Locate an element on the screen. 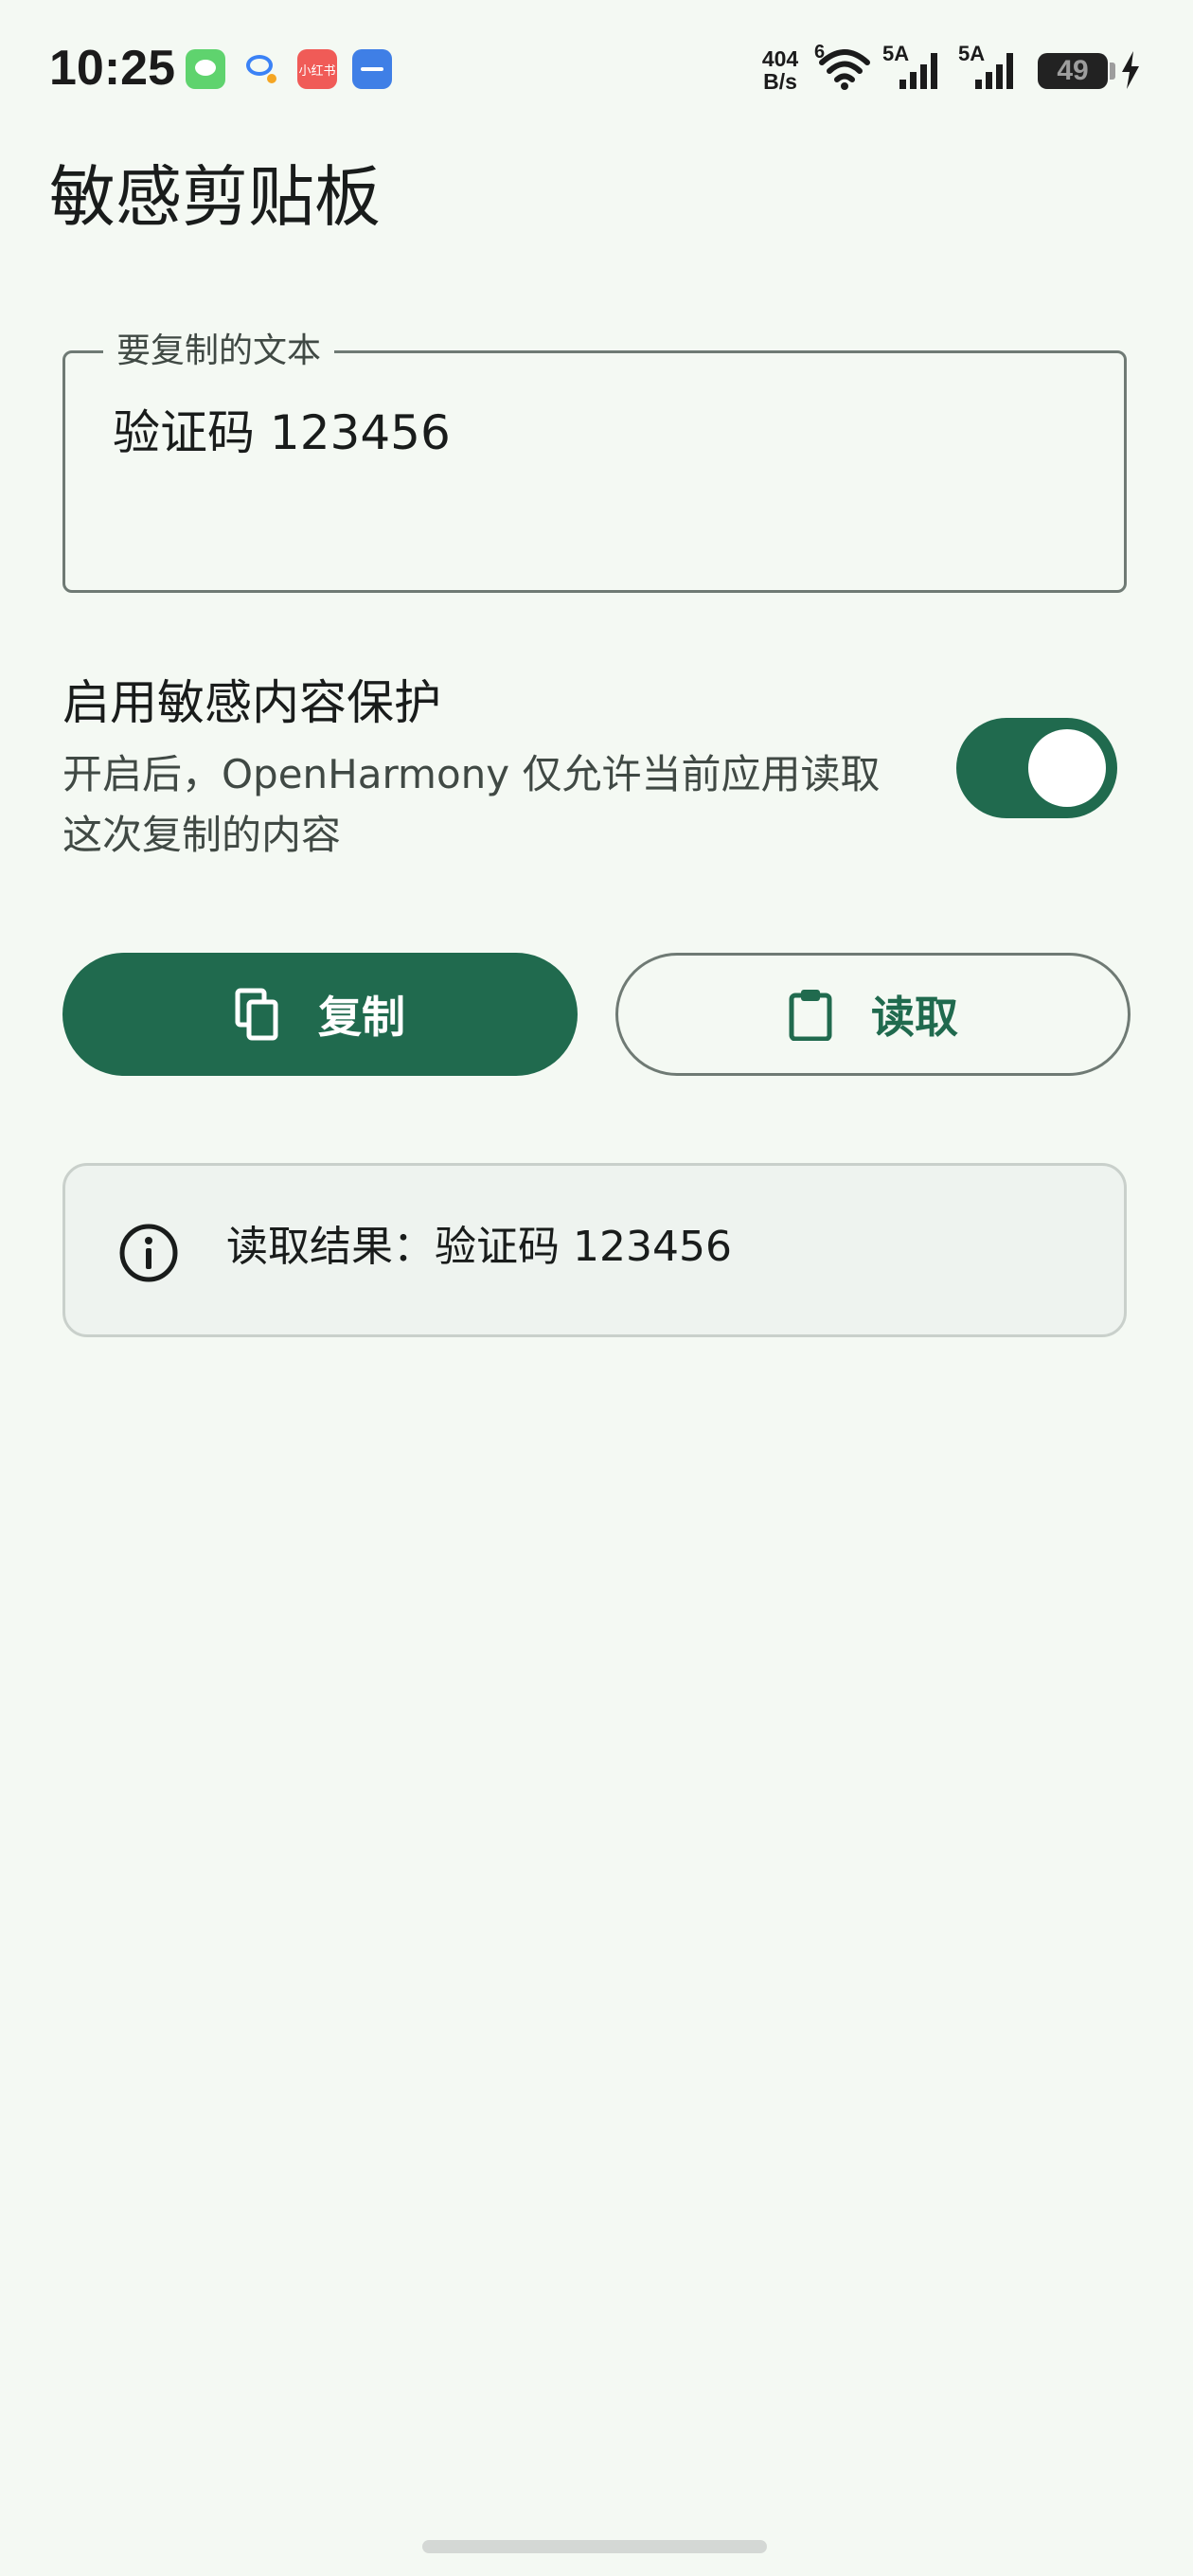 The image size is (1193, 2576). status-bar: 10:25 小红书 404 B/s 6 5A 5A 49 is located at coordinates (596, 70).